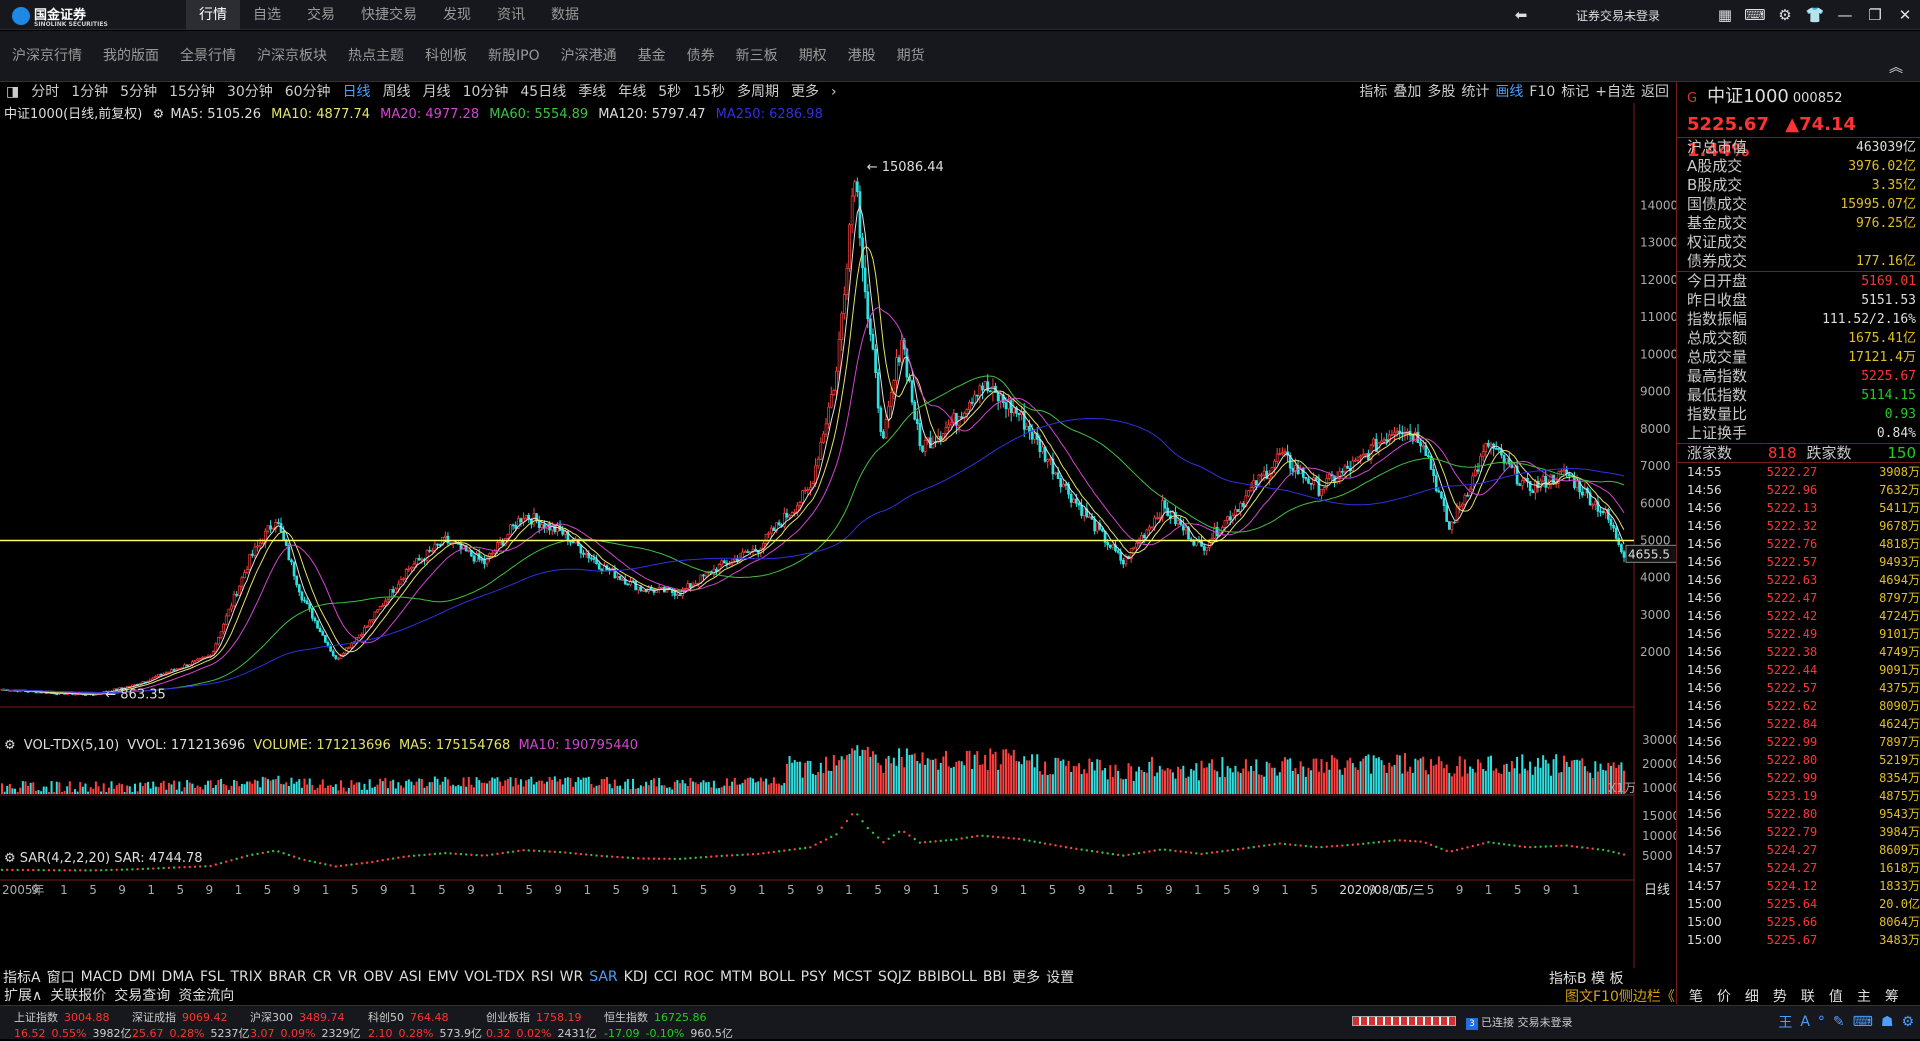  What do you see at coordinates (1845, 15) in the screenshot?
I see `minimize-icon: —` at bounding box center [1845, 15].